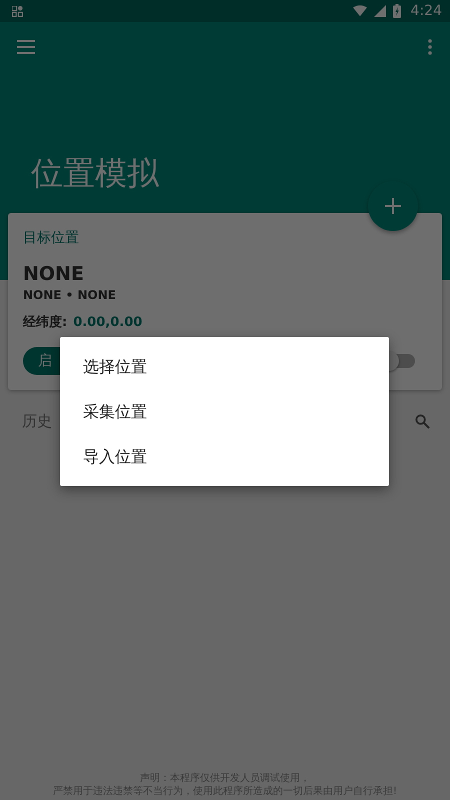 This screenshot has height=800, width=450. Describe the element at coordinates (426, 11) in the screenshot. I see `status-time: 4:24` at that location.